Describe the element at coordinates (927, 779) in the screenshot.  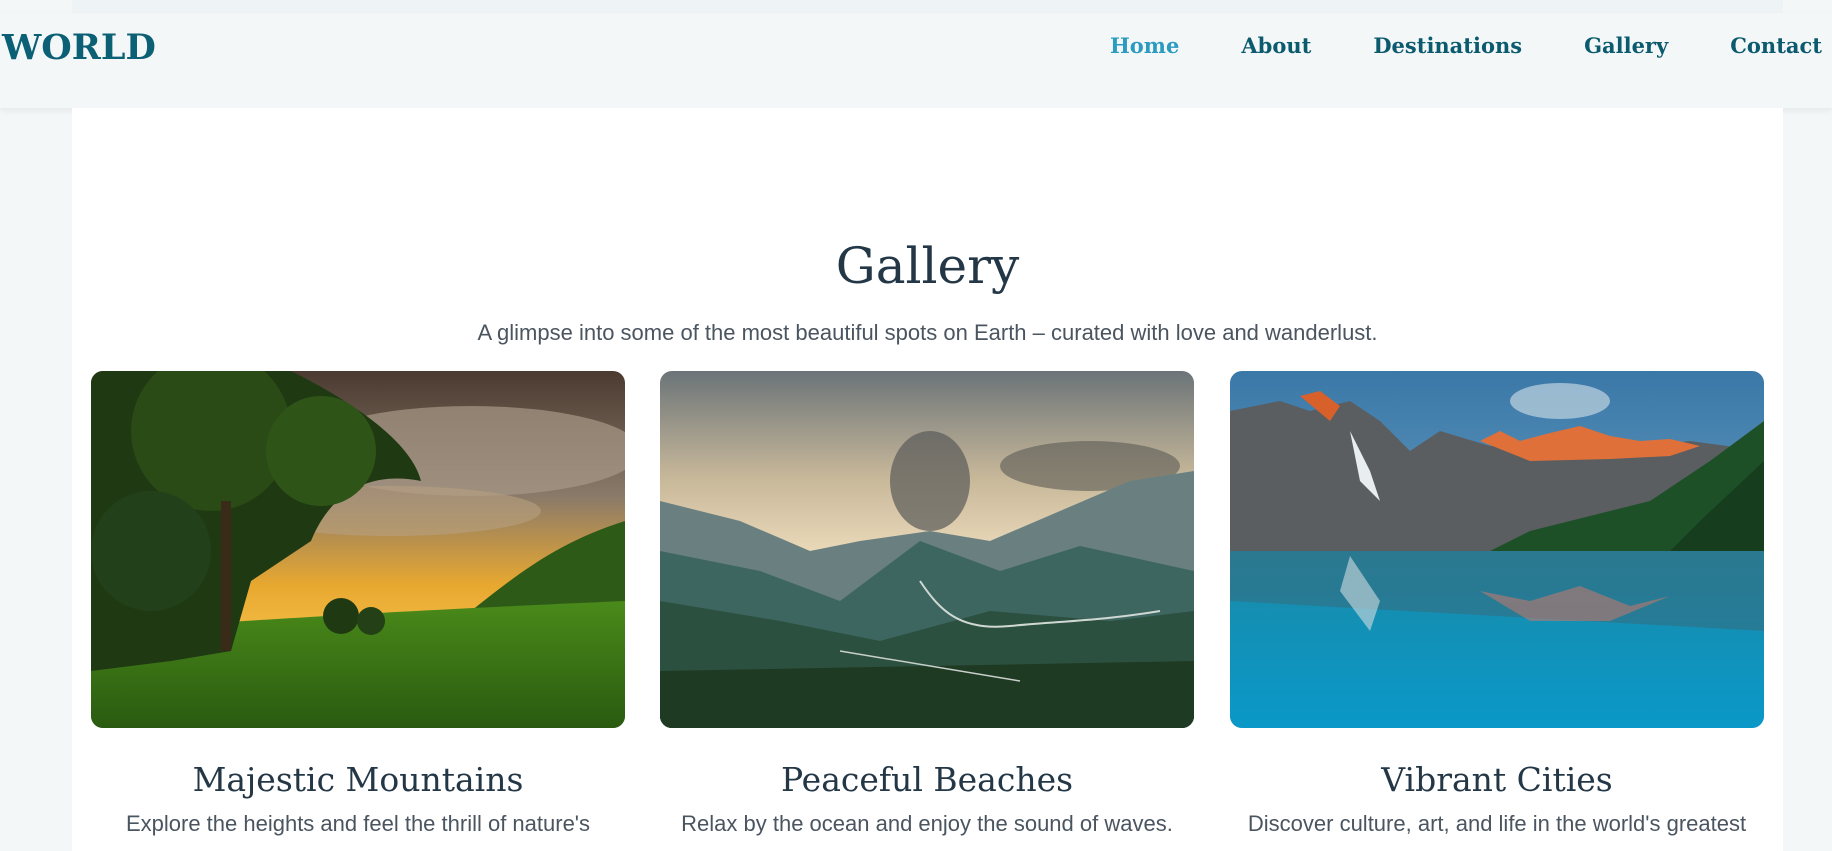
I see `card-title: Peaceful Beaches` at that location.